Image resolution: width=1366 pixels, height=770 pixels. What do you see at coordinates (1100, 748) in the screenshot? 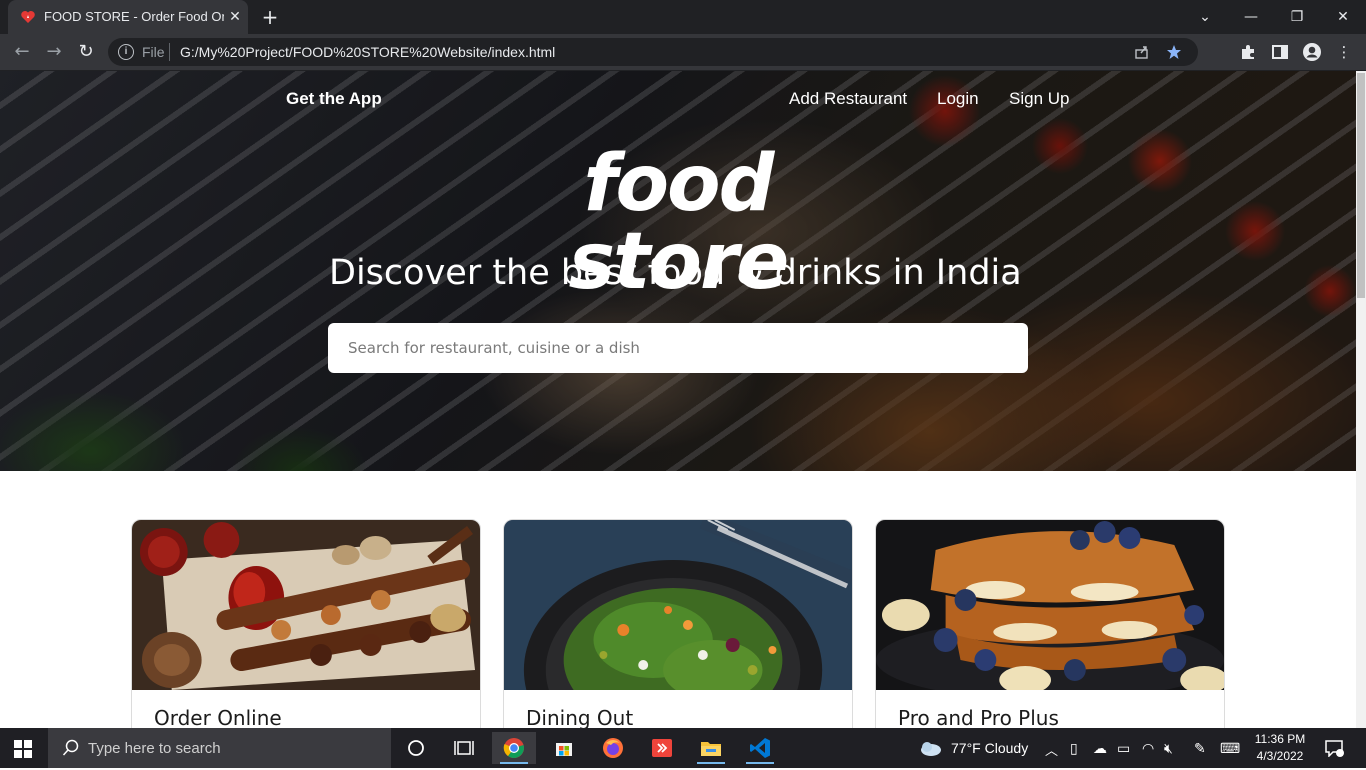
I see `onedrive-cloud-icon: ☁` at bounding box center [1100, 748].